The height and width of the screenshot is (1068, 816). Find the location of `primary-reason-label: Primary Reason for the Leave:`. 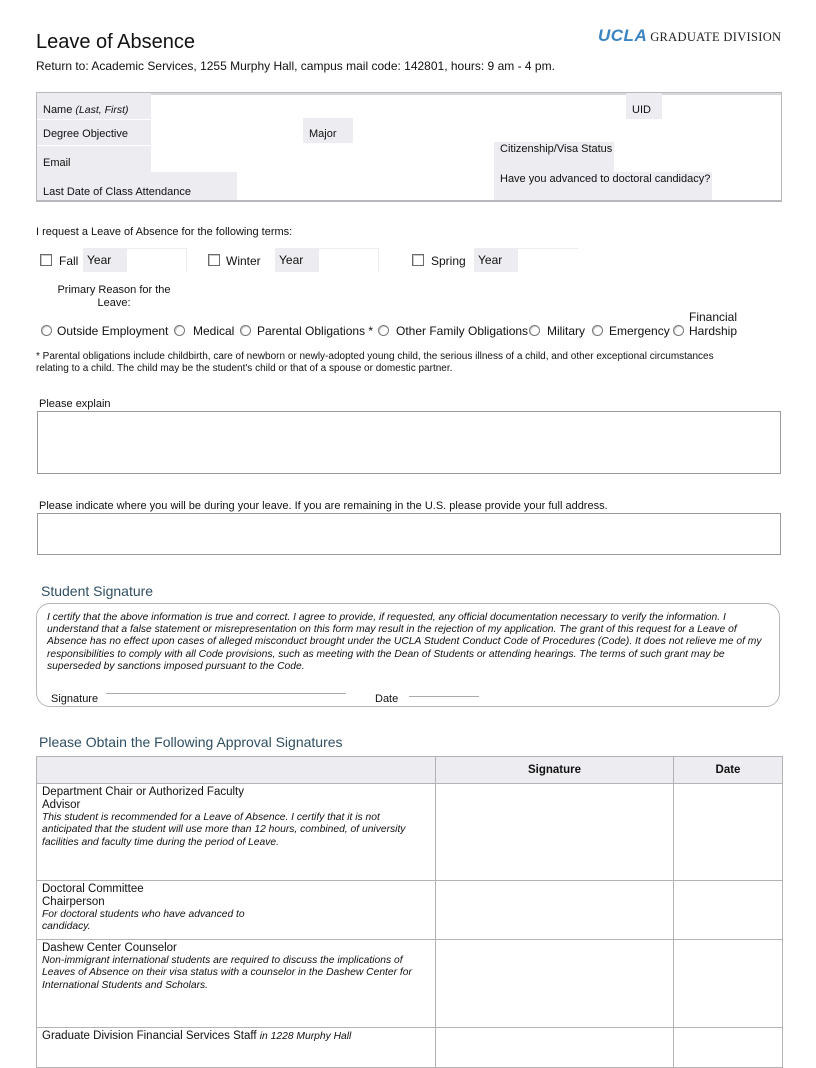

primary-reason-label: Primary Reason for the Leave: is located at coordinates (114, 296).